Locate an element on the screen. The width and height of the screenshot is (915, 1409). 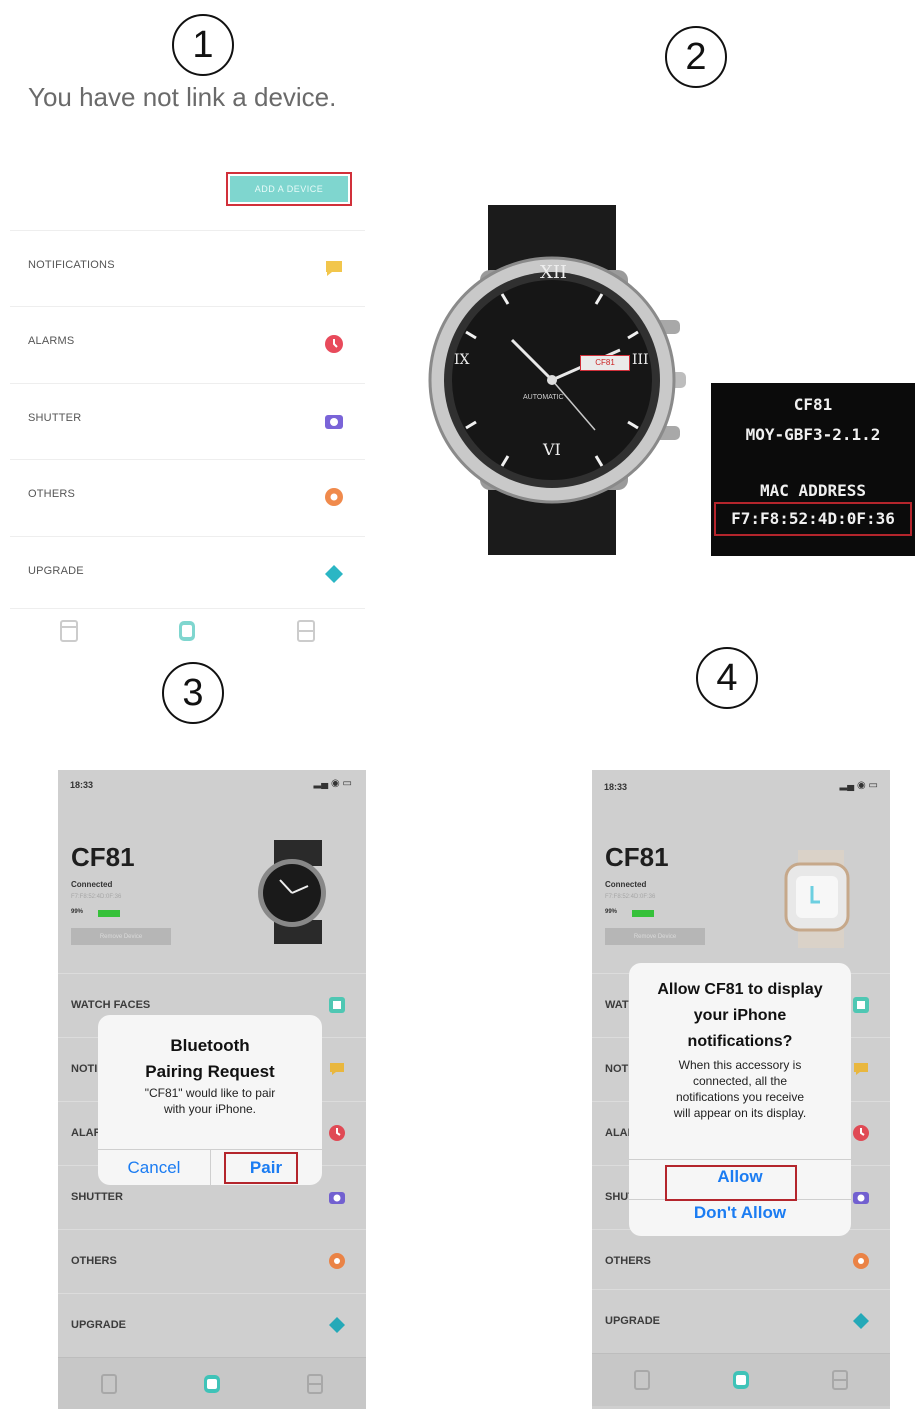
alert-message-line2: connected, all the is located at coordinates (740, 1081).